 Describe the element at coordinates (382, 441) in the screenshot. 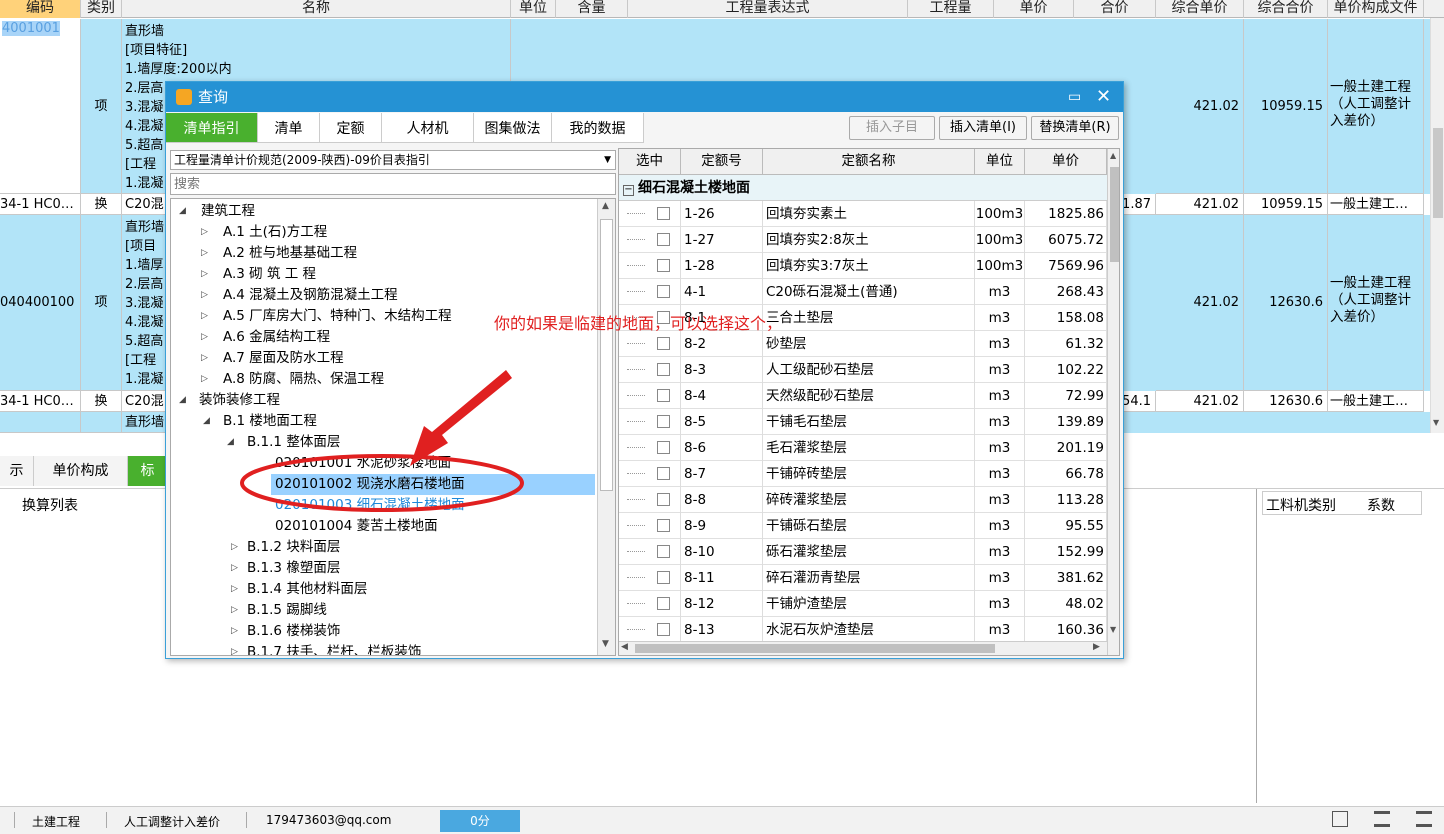

I see `annotation-overlay` at that location.